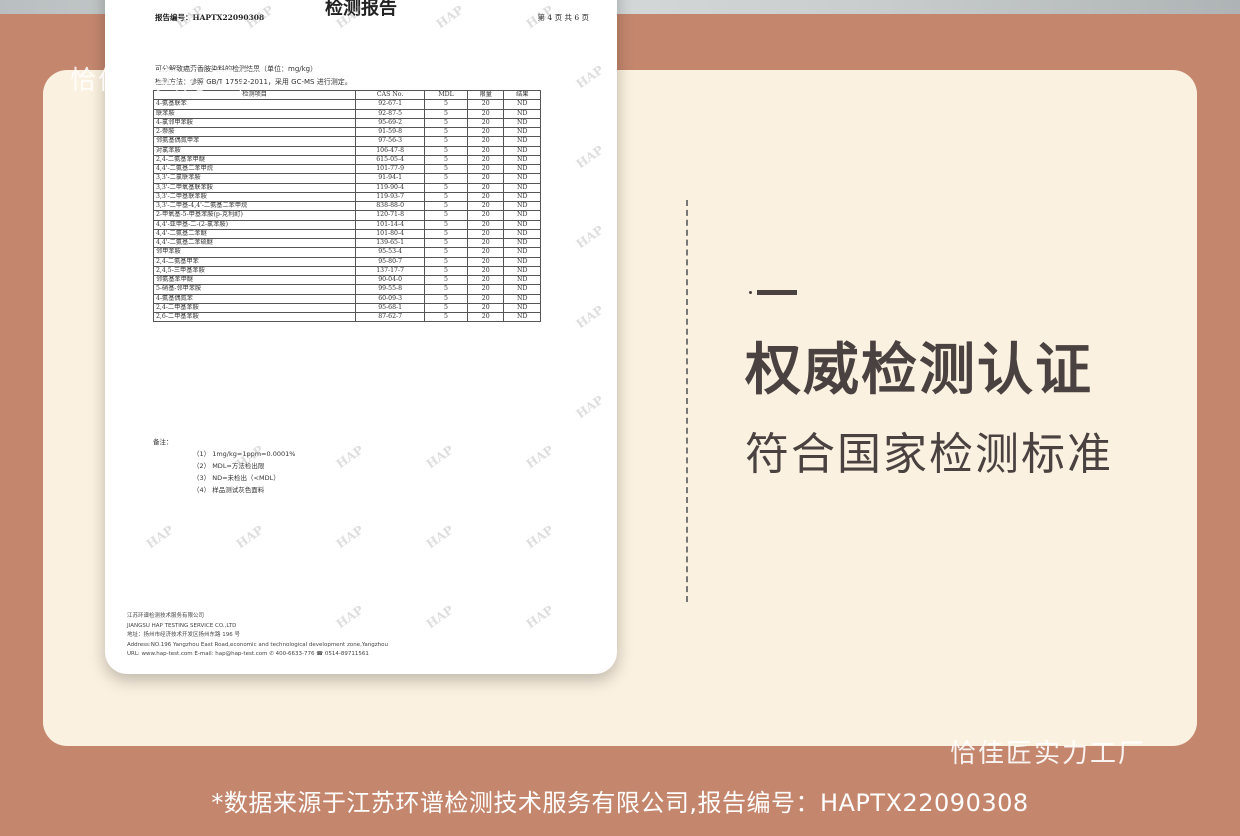 The height and width of the screenshot is (836, 1240). What do you see at coordinates (163, 442) in the screenshot?
I see `notes-label: 备注：` at bounding box center [163, 442].